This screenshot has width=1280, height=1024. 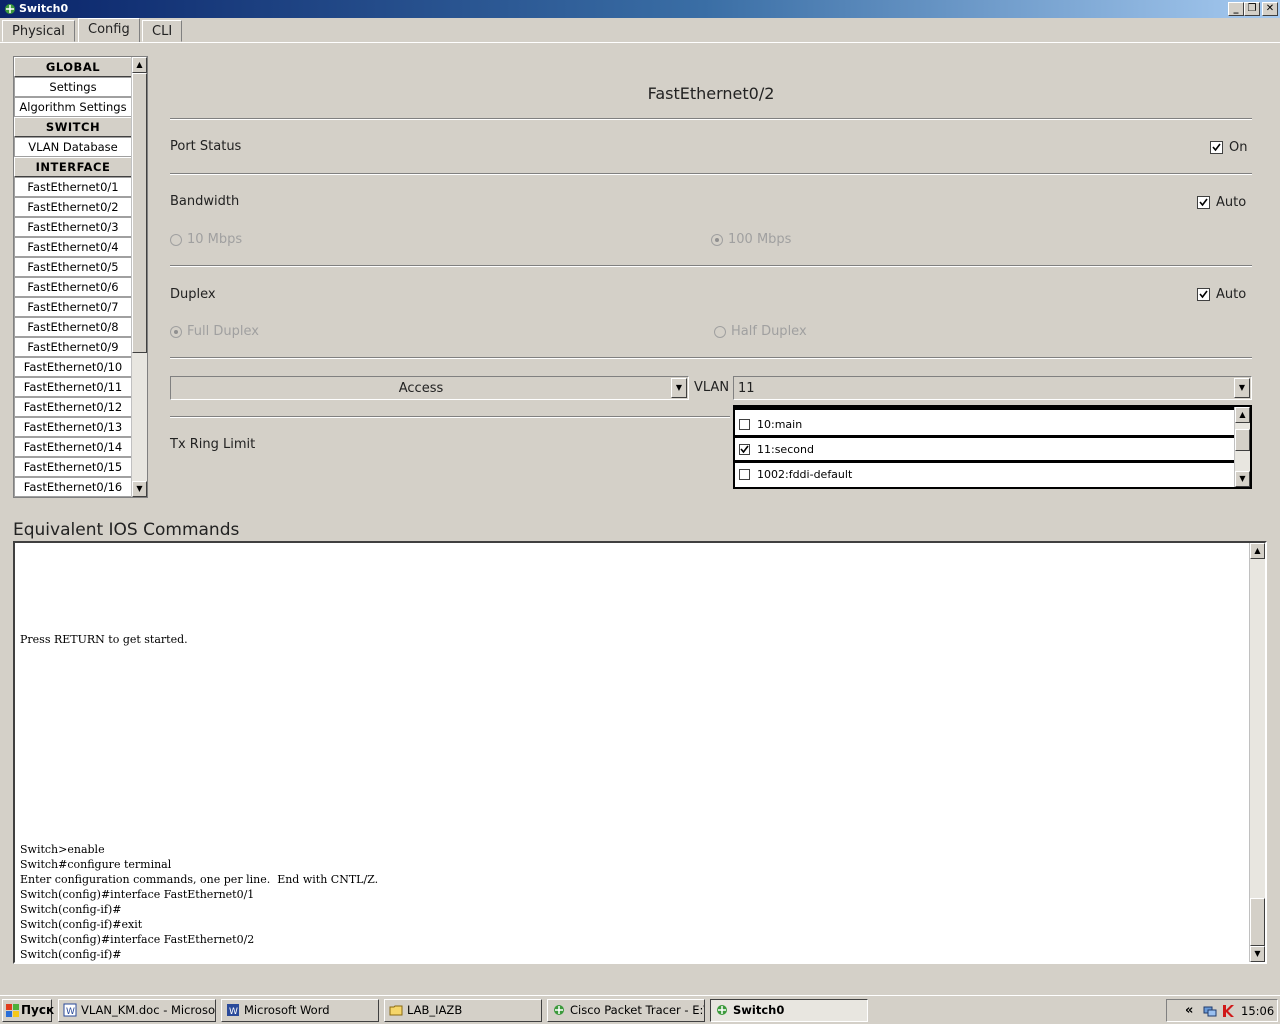 What do you see at coordinates (805, 474) in the screenshot?
I see `vlan-option-label: 1002:fddi-default` at bounding box center [805, 474].